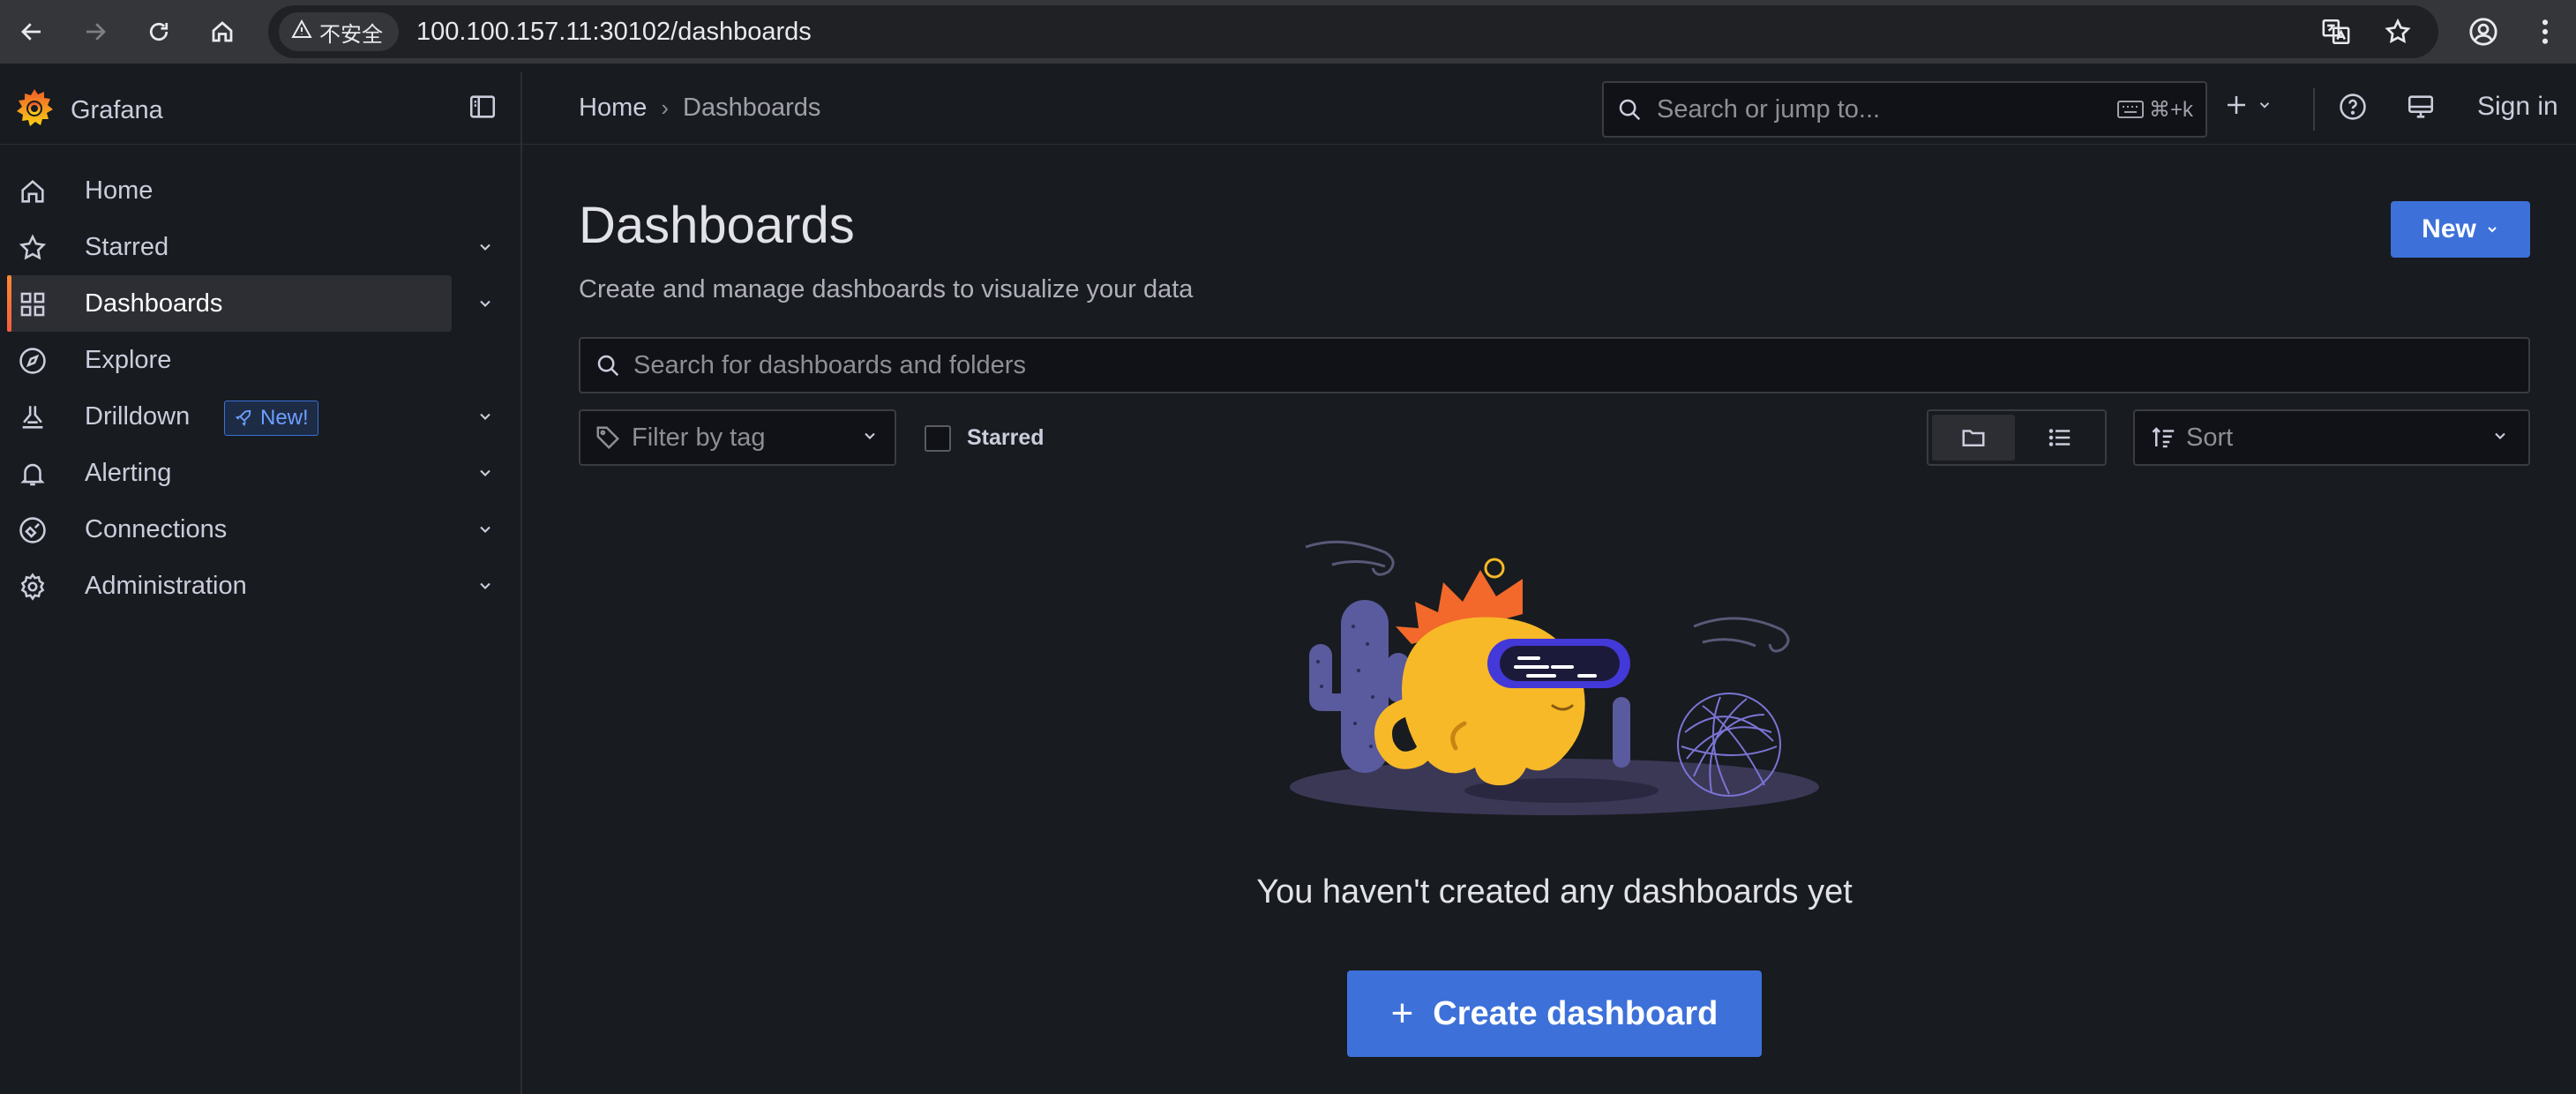 The width and height of the screenshot is (2576, 1094). Describe the element at coordinates (9, 303) in the screenshot. I see `active-item-indicator` at that location.